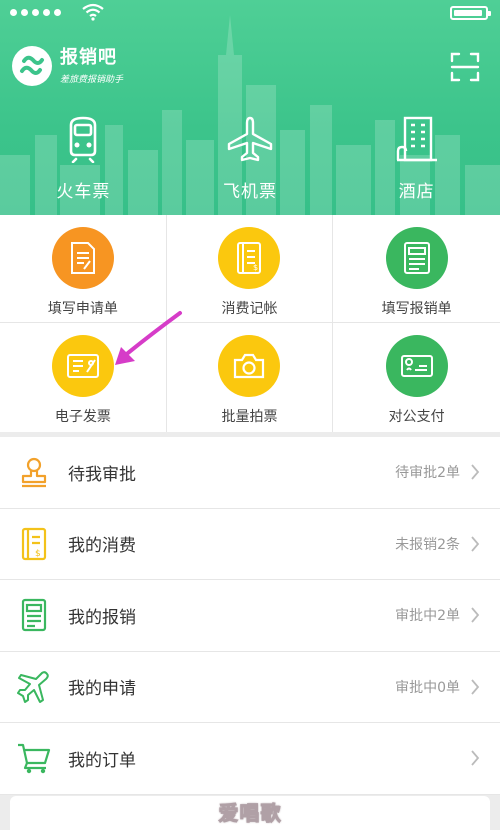 The width and height of the screenshot is (500, 830). What do you see at coordinates (83, 192) in the screenshot?
I see `nav-label-train: 火车票` at bounding box center [83, 192].